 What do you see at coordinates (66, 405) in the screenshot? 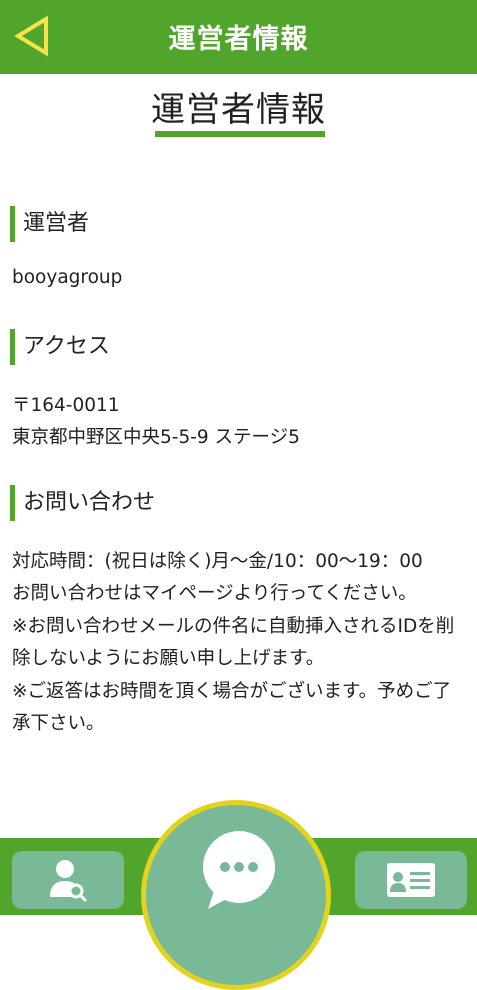
I see `postal-code: 〒164-0011` at bounding box center [66, 405].